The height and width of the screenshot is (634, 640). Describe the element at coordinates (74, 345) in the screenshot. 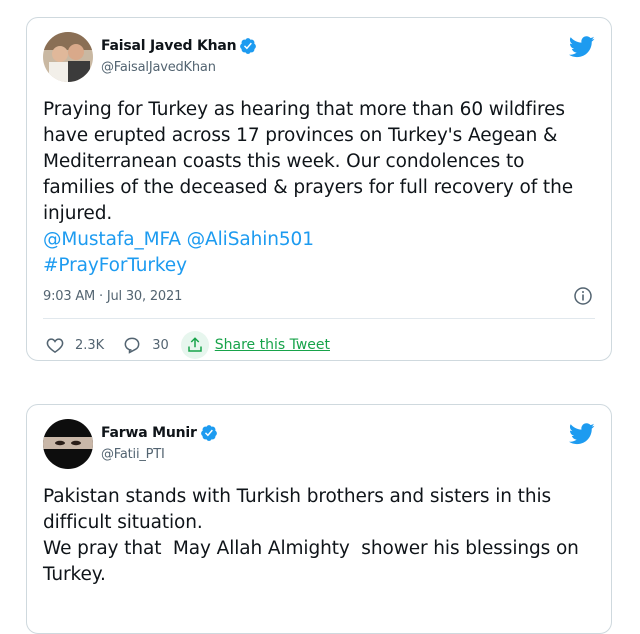

I see `like-button: 2.3K` at that location.